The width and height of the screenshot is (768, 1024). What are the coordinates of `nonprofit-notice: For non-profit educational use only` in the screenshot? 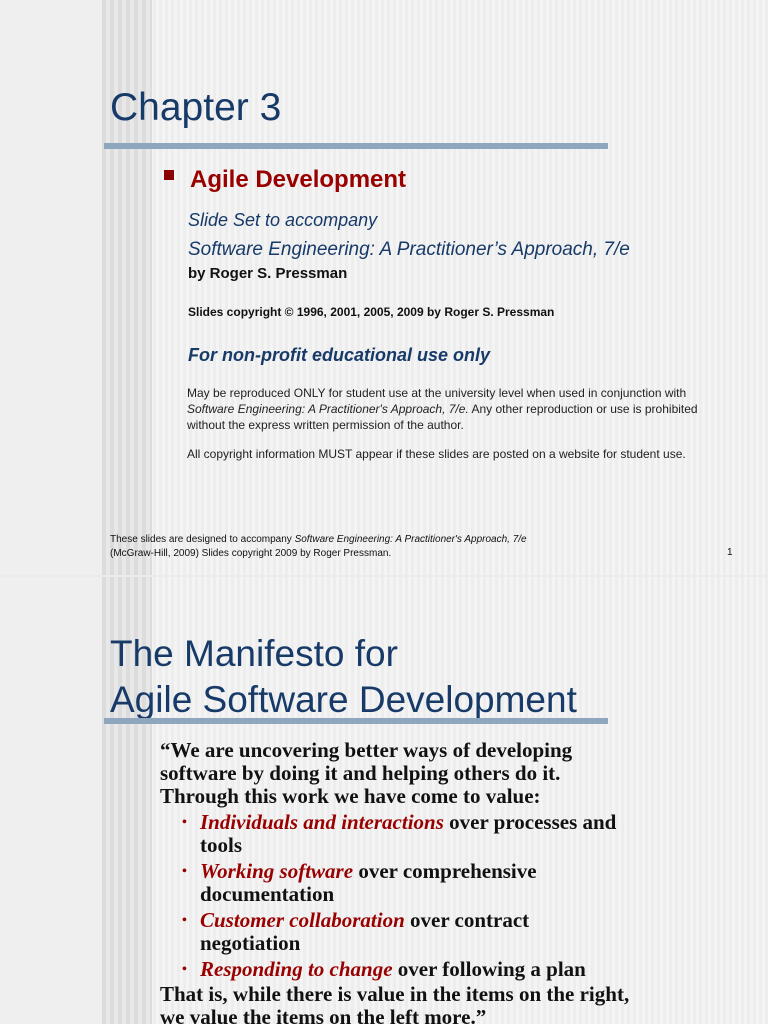 It's located at (339, 355).